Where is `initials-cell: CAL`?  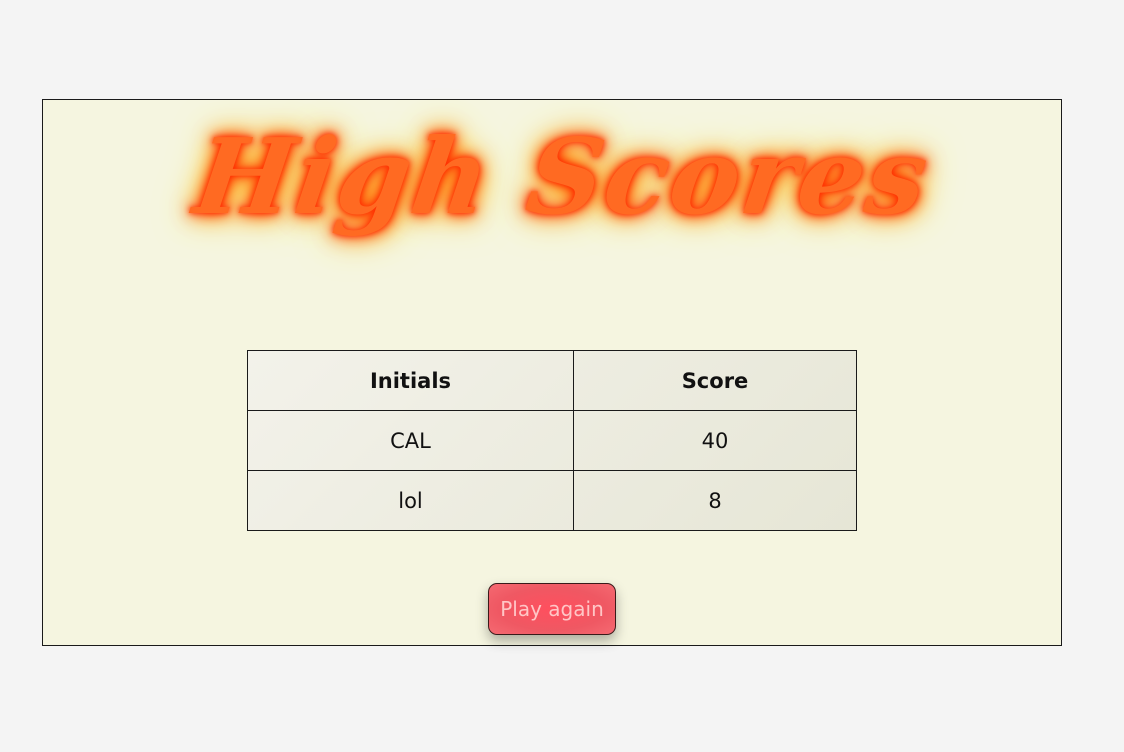
initials-cell: CAL is located at coordinates (410, 440).